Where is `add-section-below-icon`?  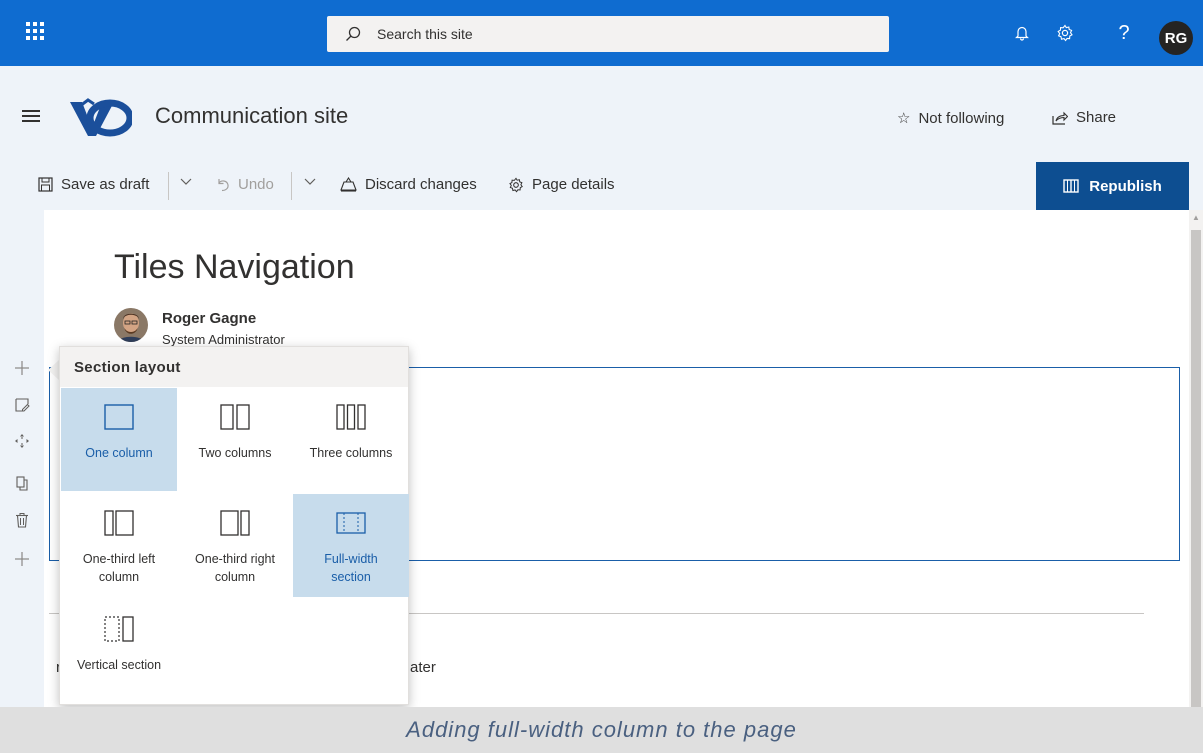 add-section-below-icon is located at coordinates (22, 559).